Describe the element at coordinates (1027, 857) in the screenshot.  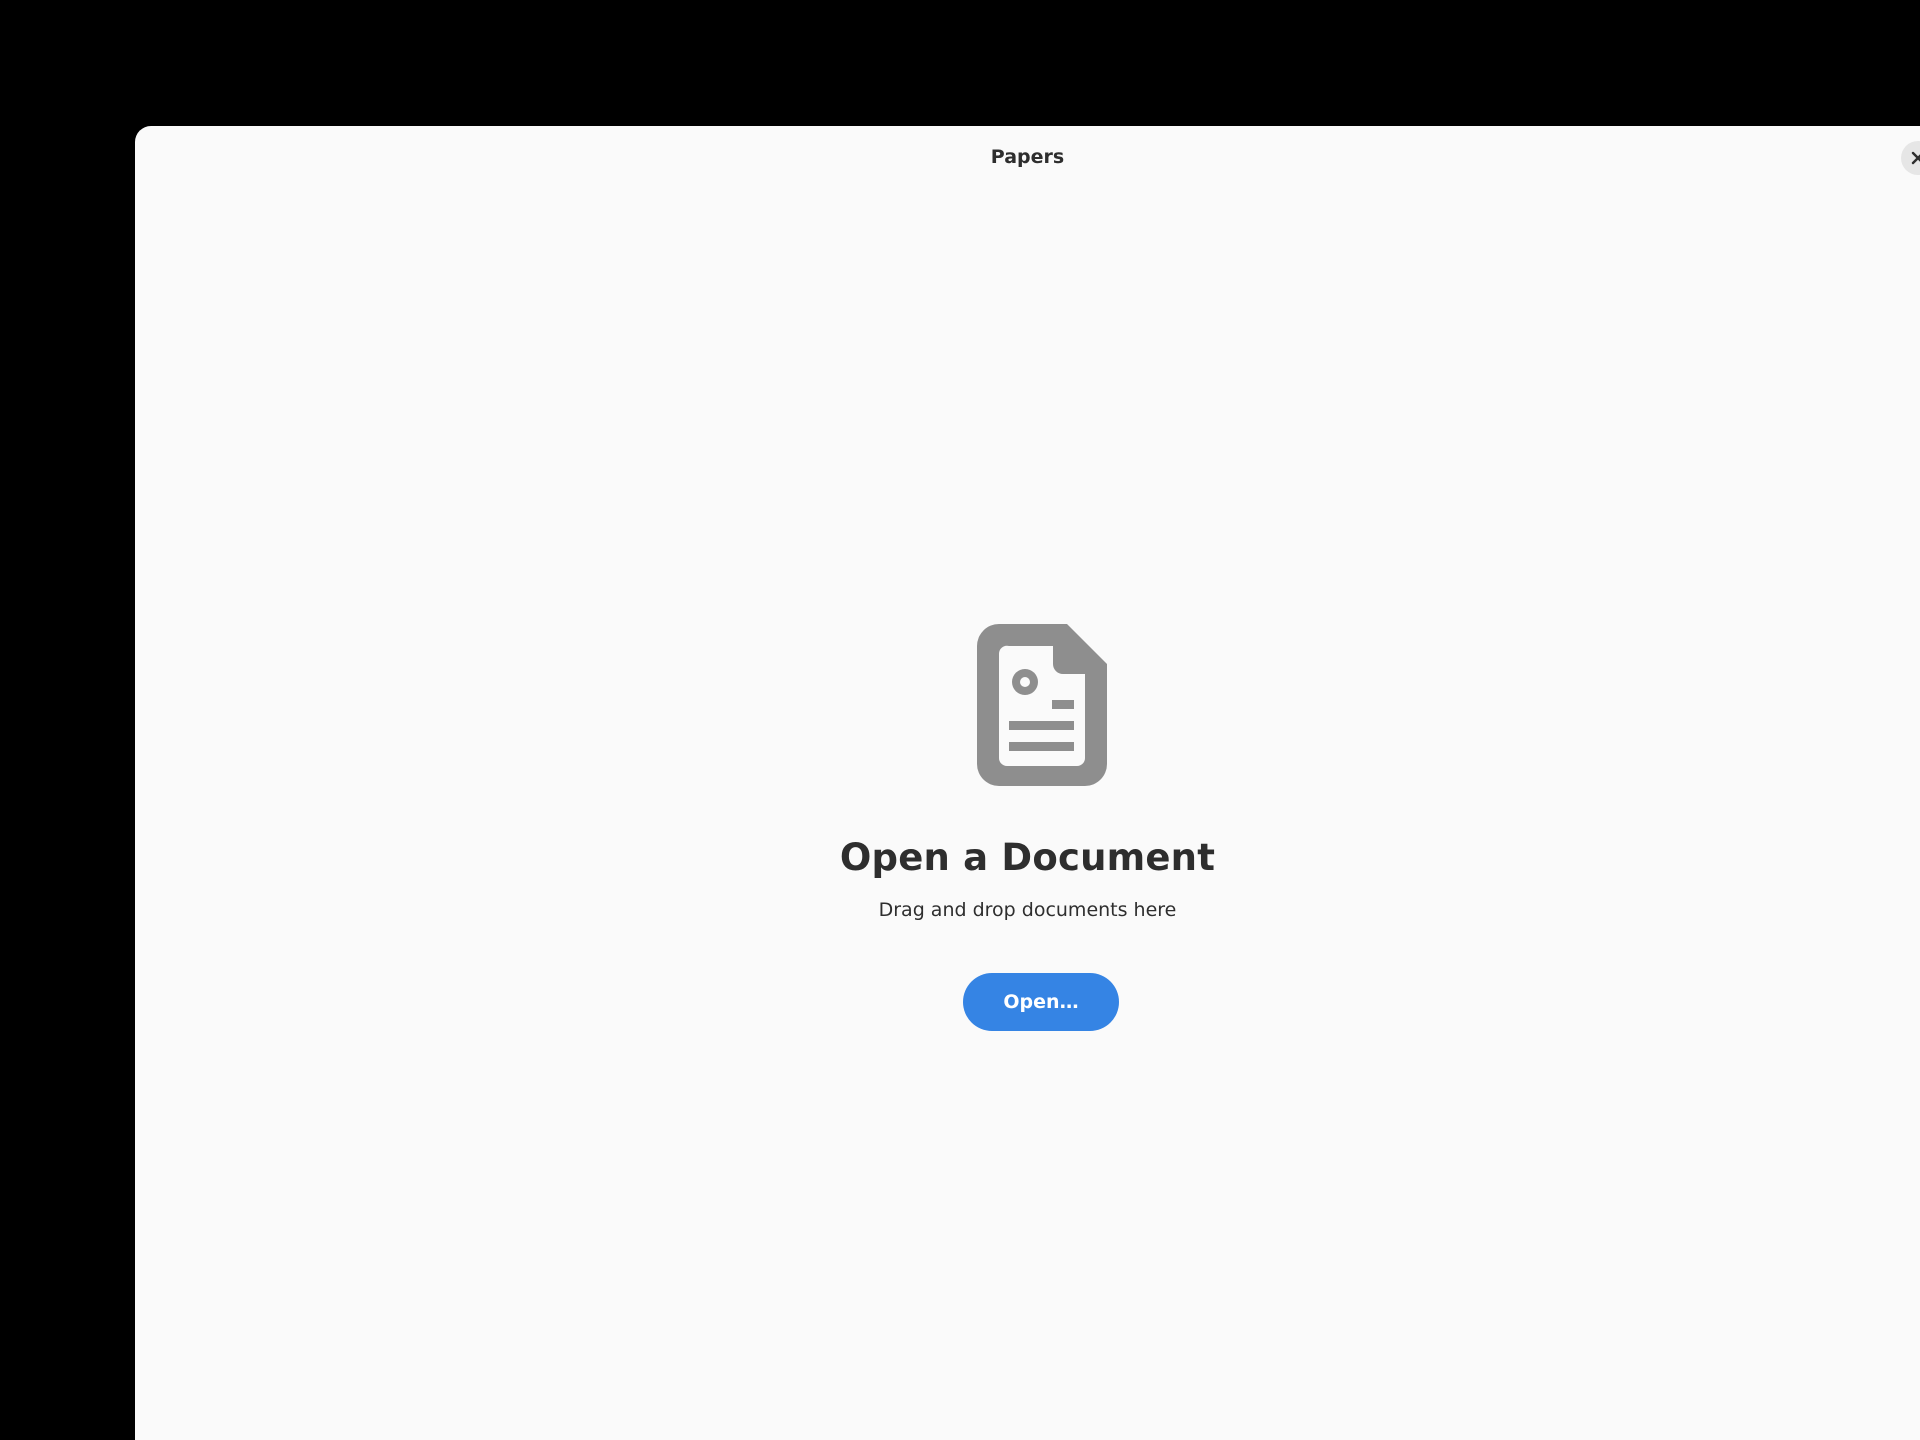
I see `status-title: Open a Document` at that location.